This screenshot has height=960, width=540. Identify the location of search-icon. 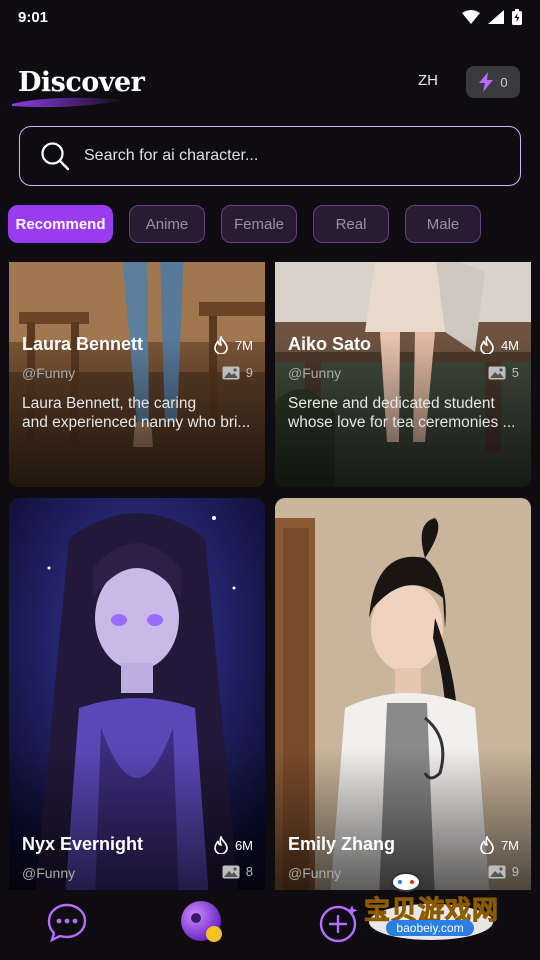
(55, 156).